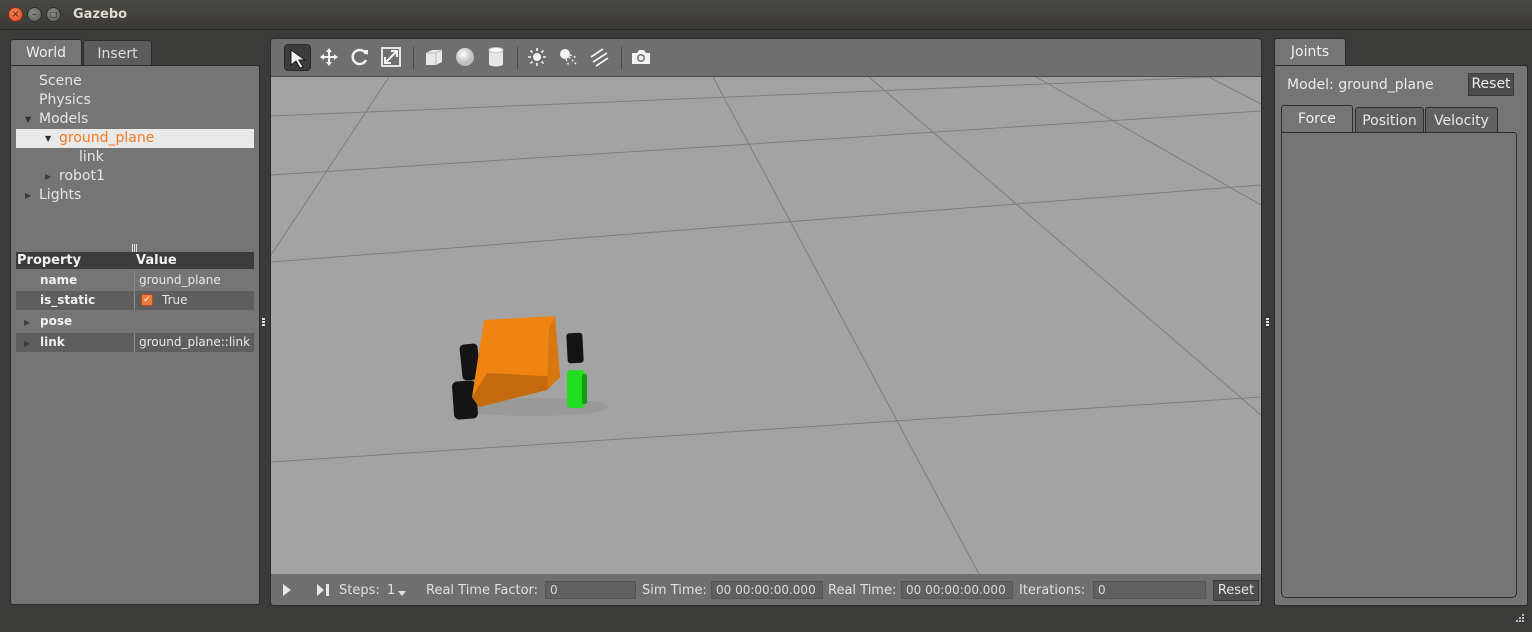 The height and width of the screenshot is (632, 1532). What do you see at coordinates (135, 300) in the screenshot?
I see `property-row: is_static ✓ True` at bounding box center [135, 300].